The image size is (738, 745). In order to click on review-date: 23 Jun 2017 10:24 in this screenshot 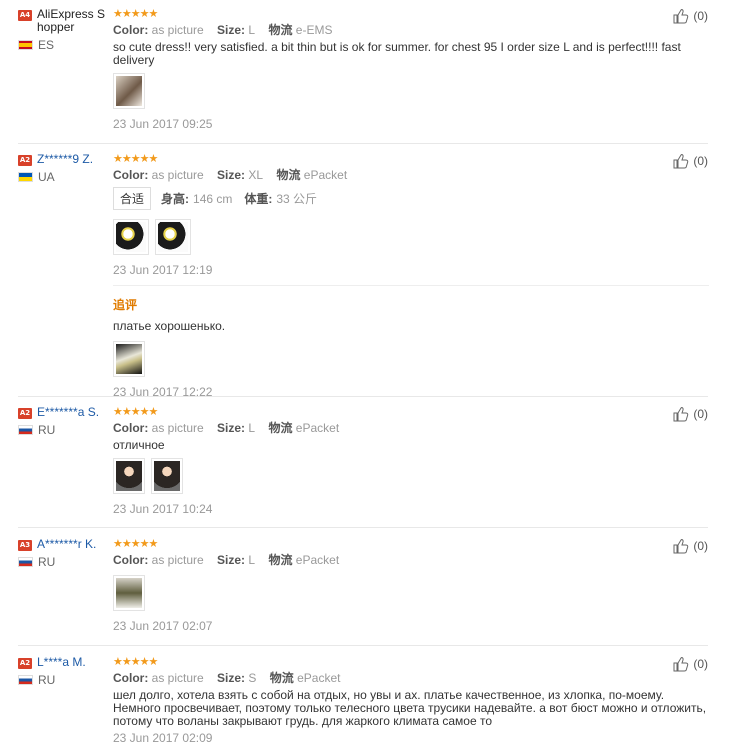, I will do `click(163, 509)`.